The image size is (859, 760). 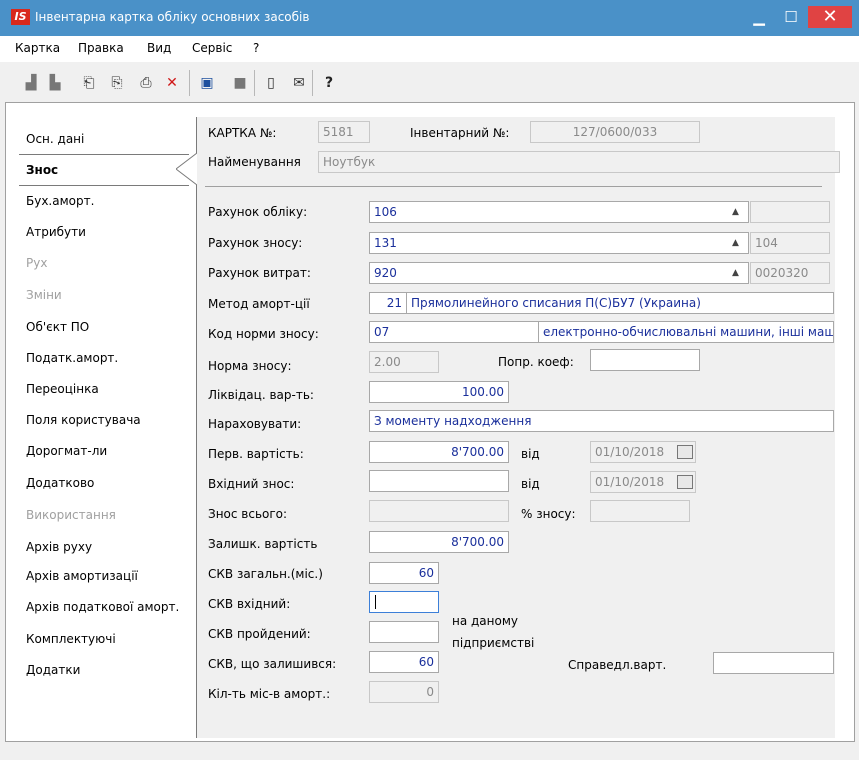 What do you see at coordinates (117, 83) in the screenshot?
I see `open-copy-icon: ⎘` at bounding box center [117, 83].